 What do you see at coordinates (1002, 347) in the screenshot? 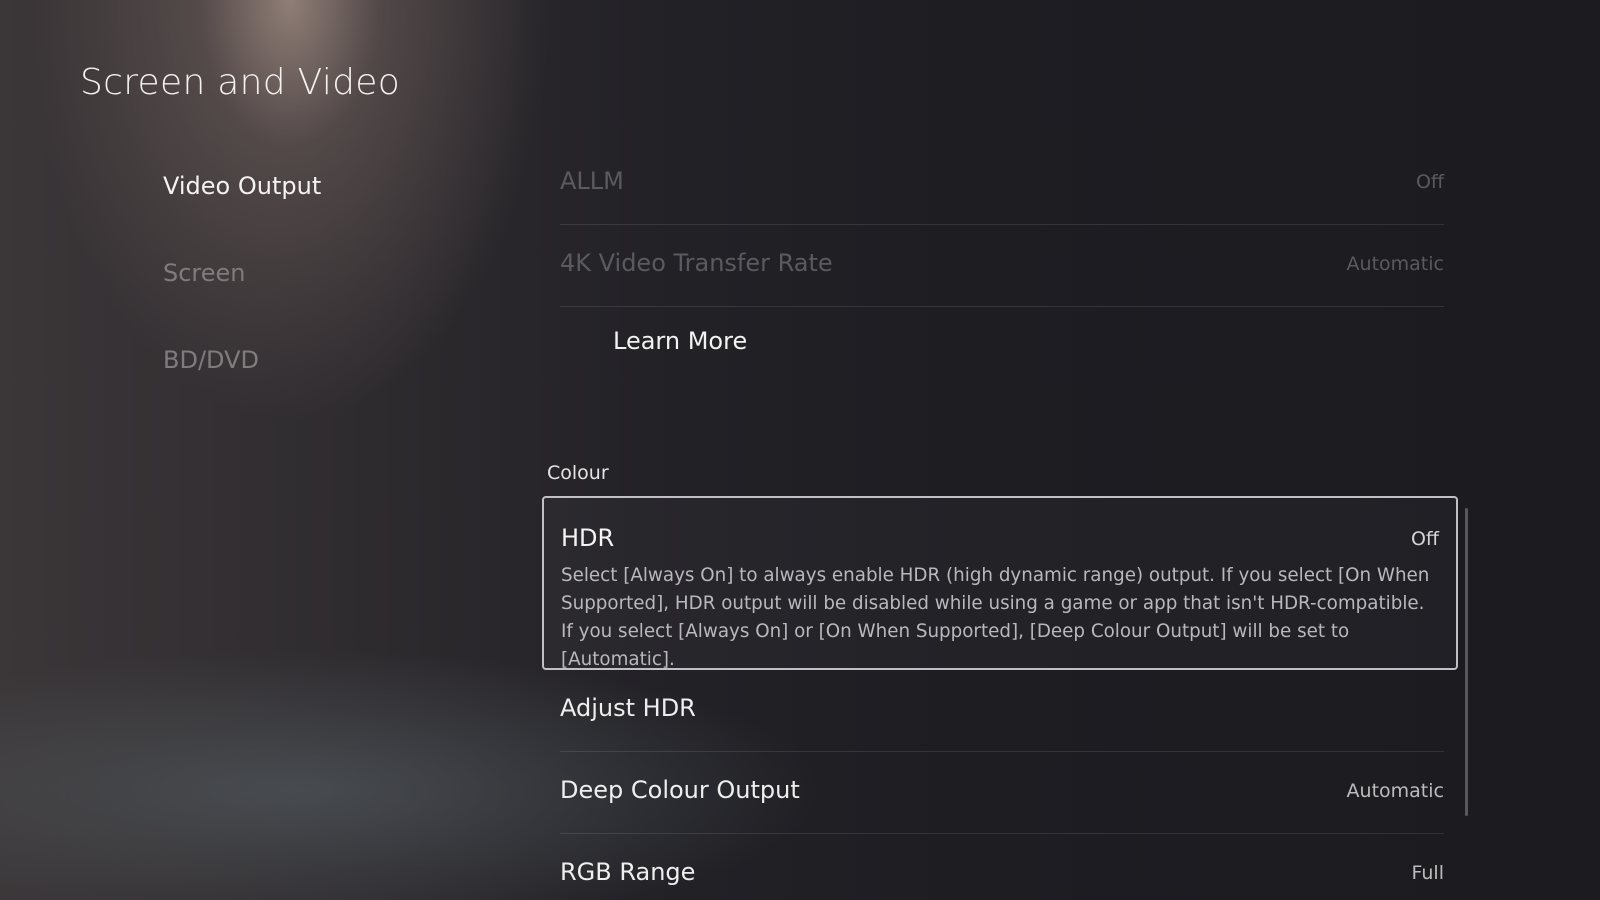
I see `learn-more-row: Learn More` at bounding box center [1002, 347].